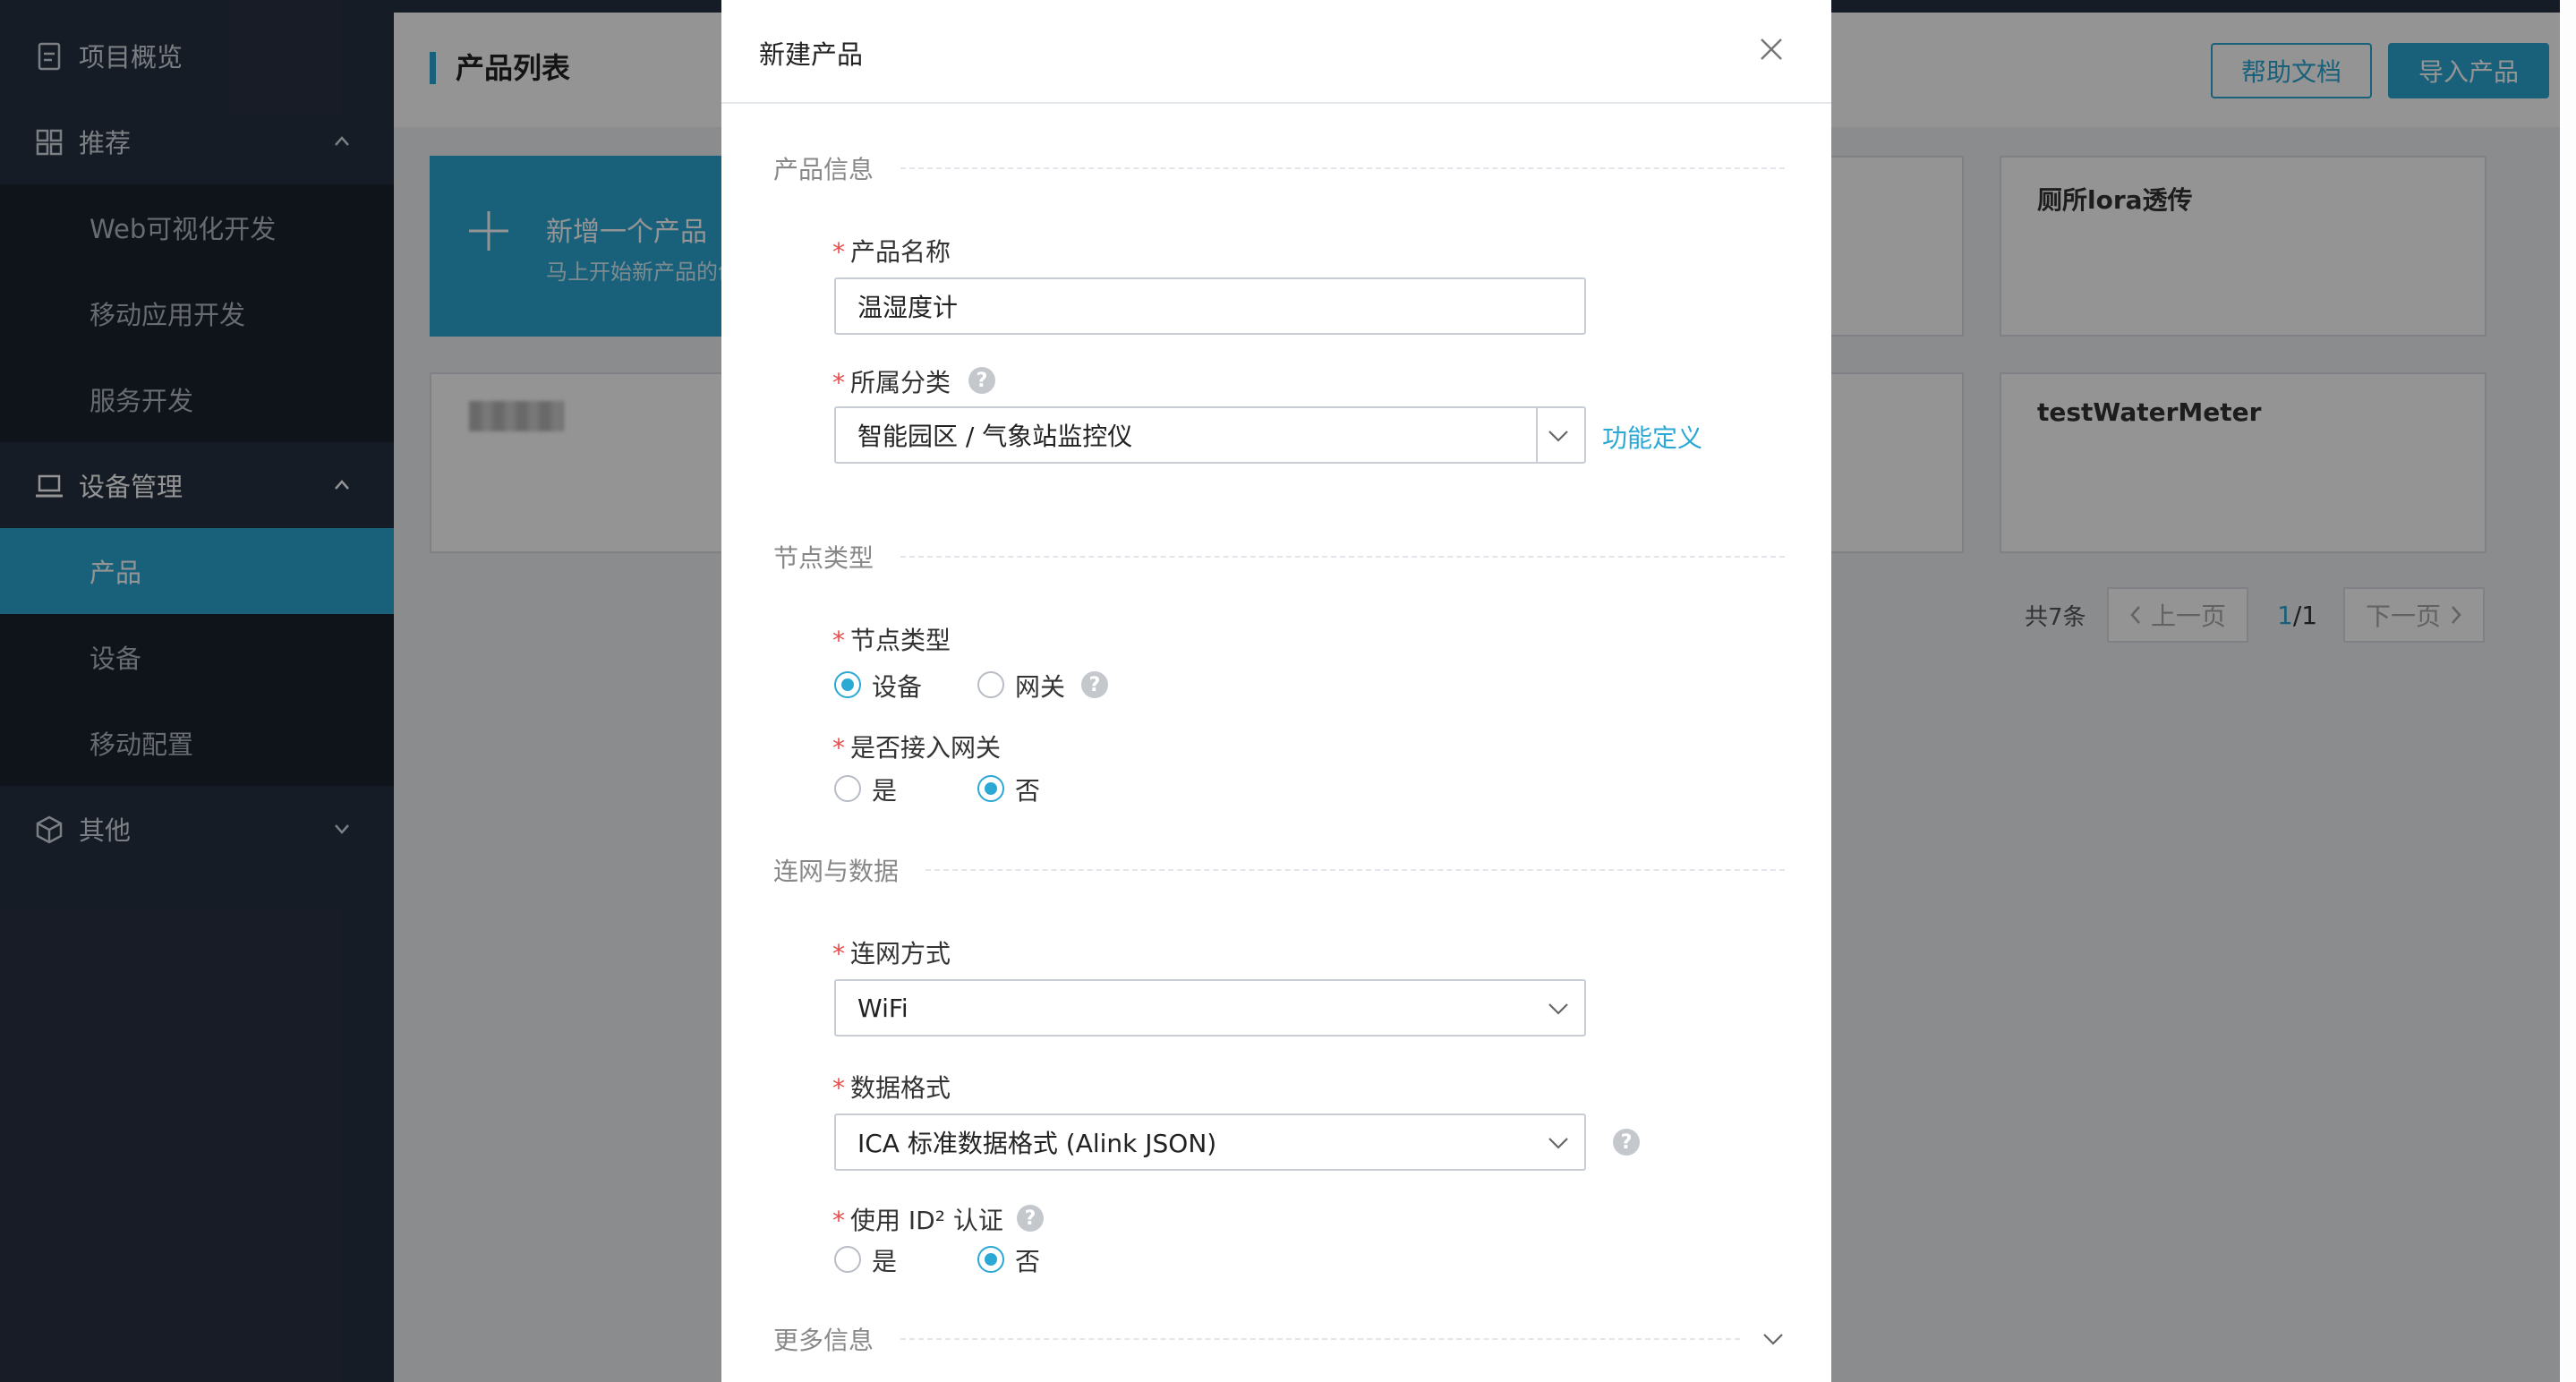  I want to click on section-network-data: 连网与数据, so click(1279, 870).